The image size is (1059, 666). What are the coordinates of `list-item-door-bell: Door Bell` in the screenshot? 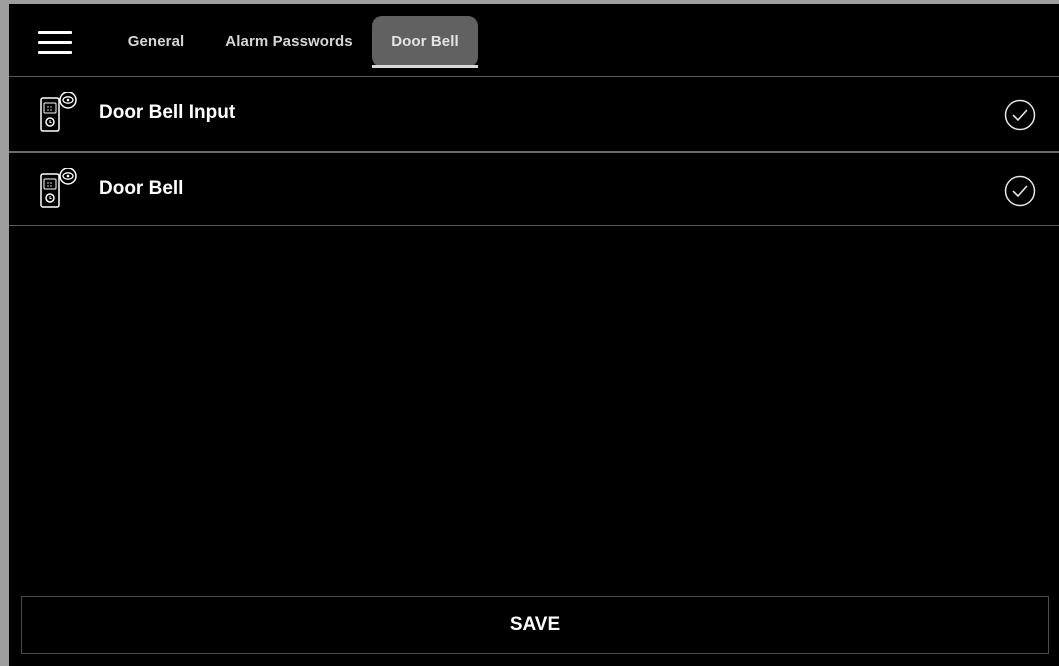 It's located at (534, 190).